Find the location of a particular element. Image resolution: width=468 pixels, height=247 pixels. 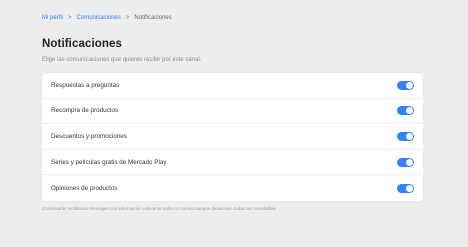

setting-row-opiniones: Opiniones de productos is located at coordinates (232, 188).